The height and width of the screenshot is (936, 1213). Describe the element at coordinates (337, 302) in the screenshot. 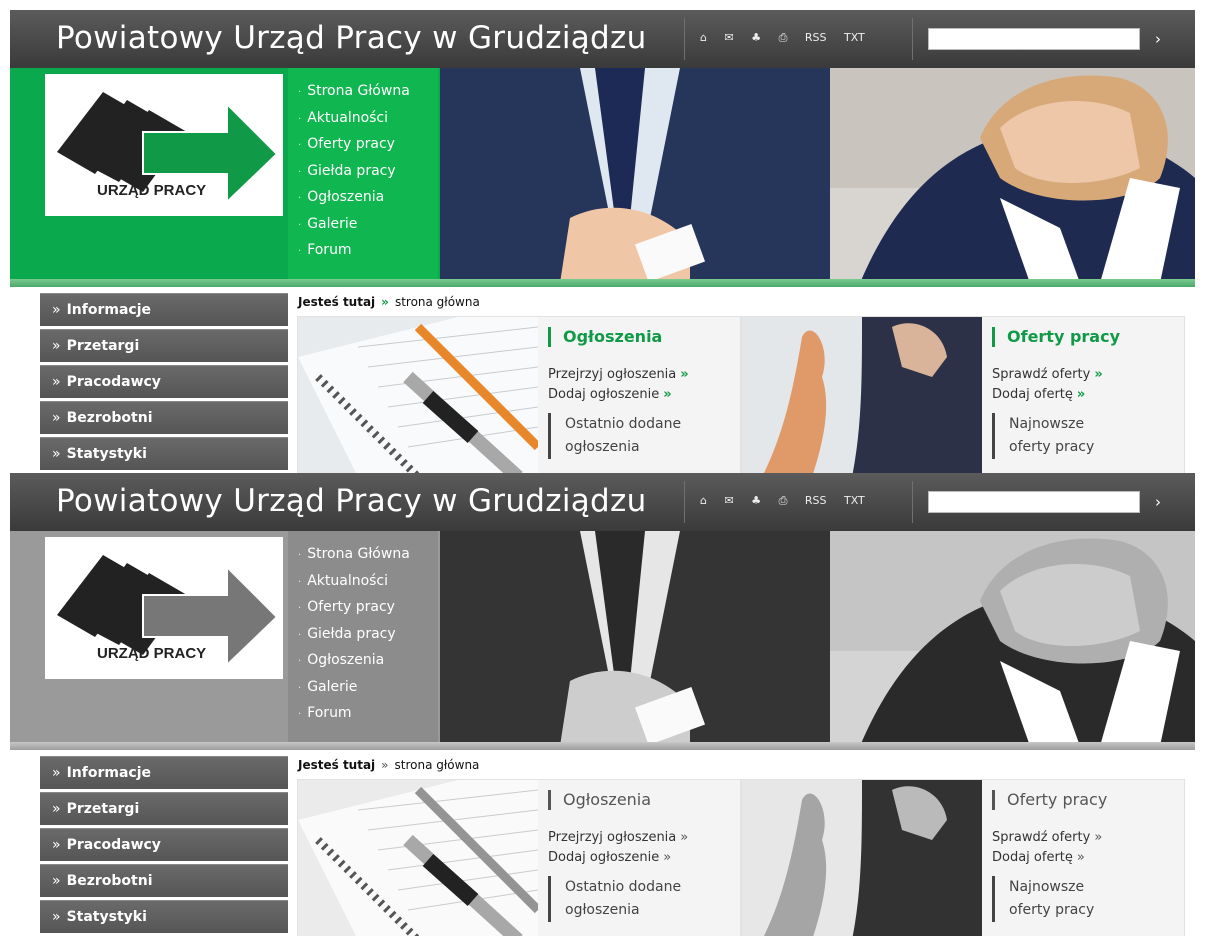

I see `breadcrumb-label: Jesteś tutaj` at that location.